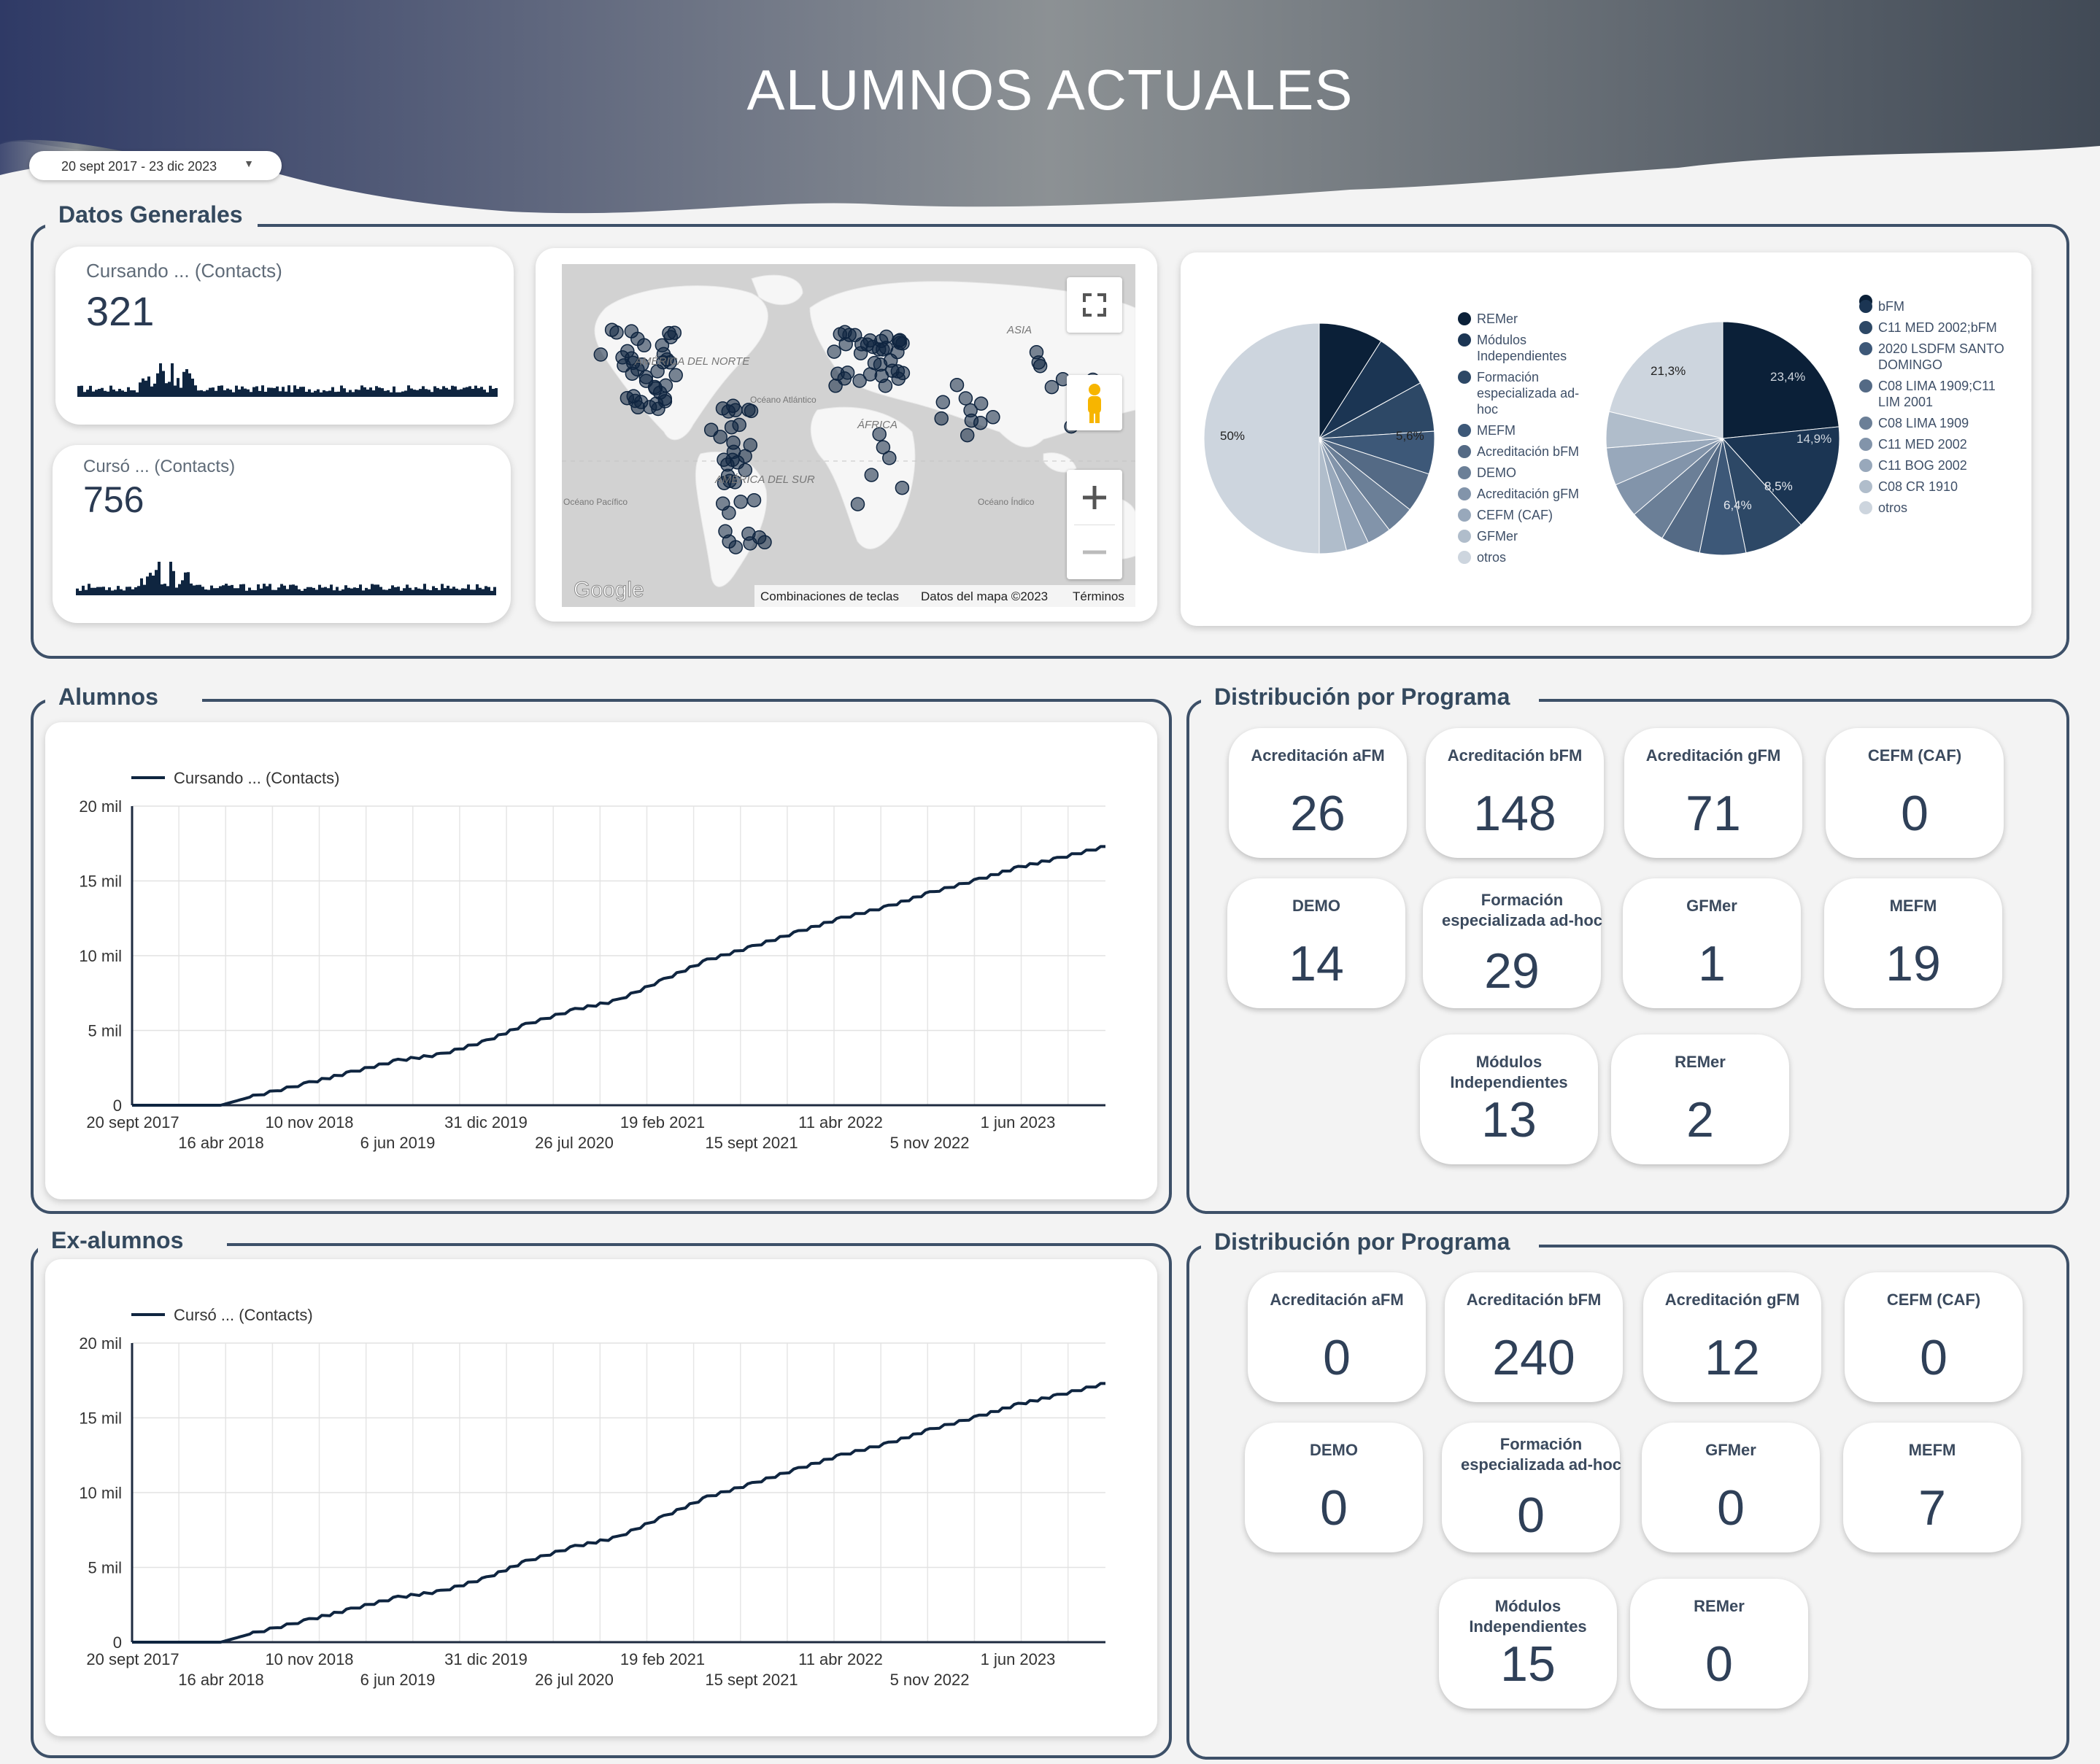 This screenshot has height=1764, width=2100. What do you see at coordinates (1337, 1337) in the screenshot?
I see `program-card: Acreditación aFM 0` at bounding box center [1337, 1337].